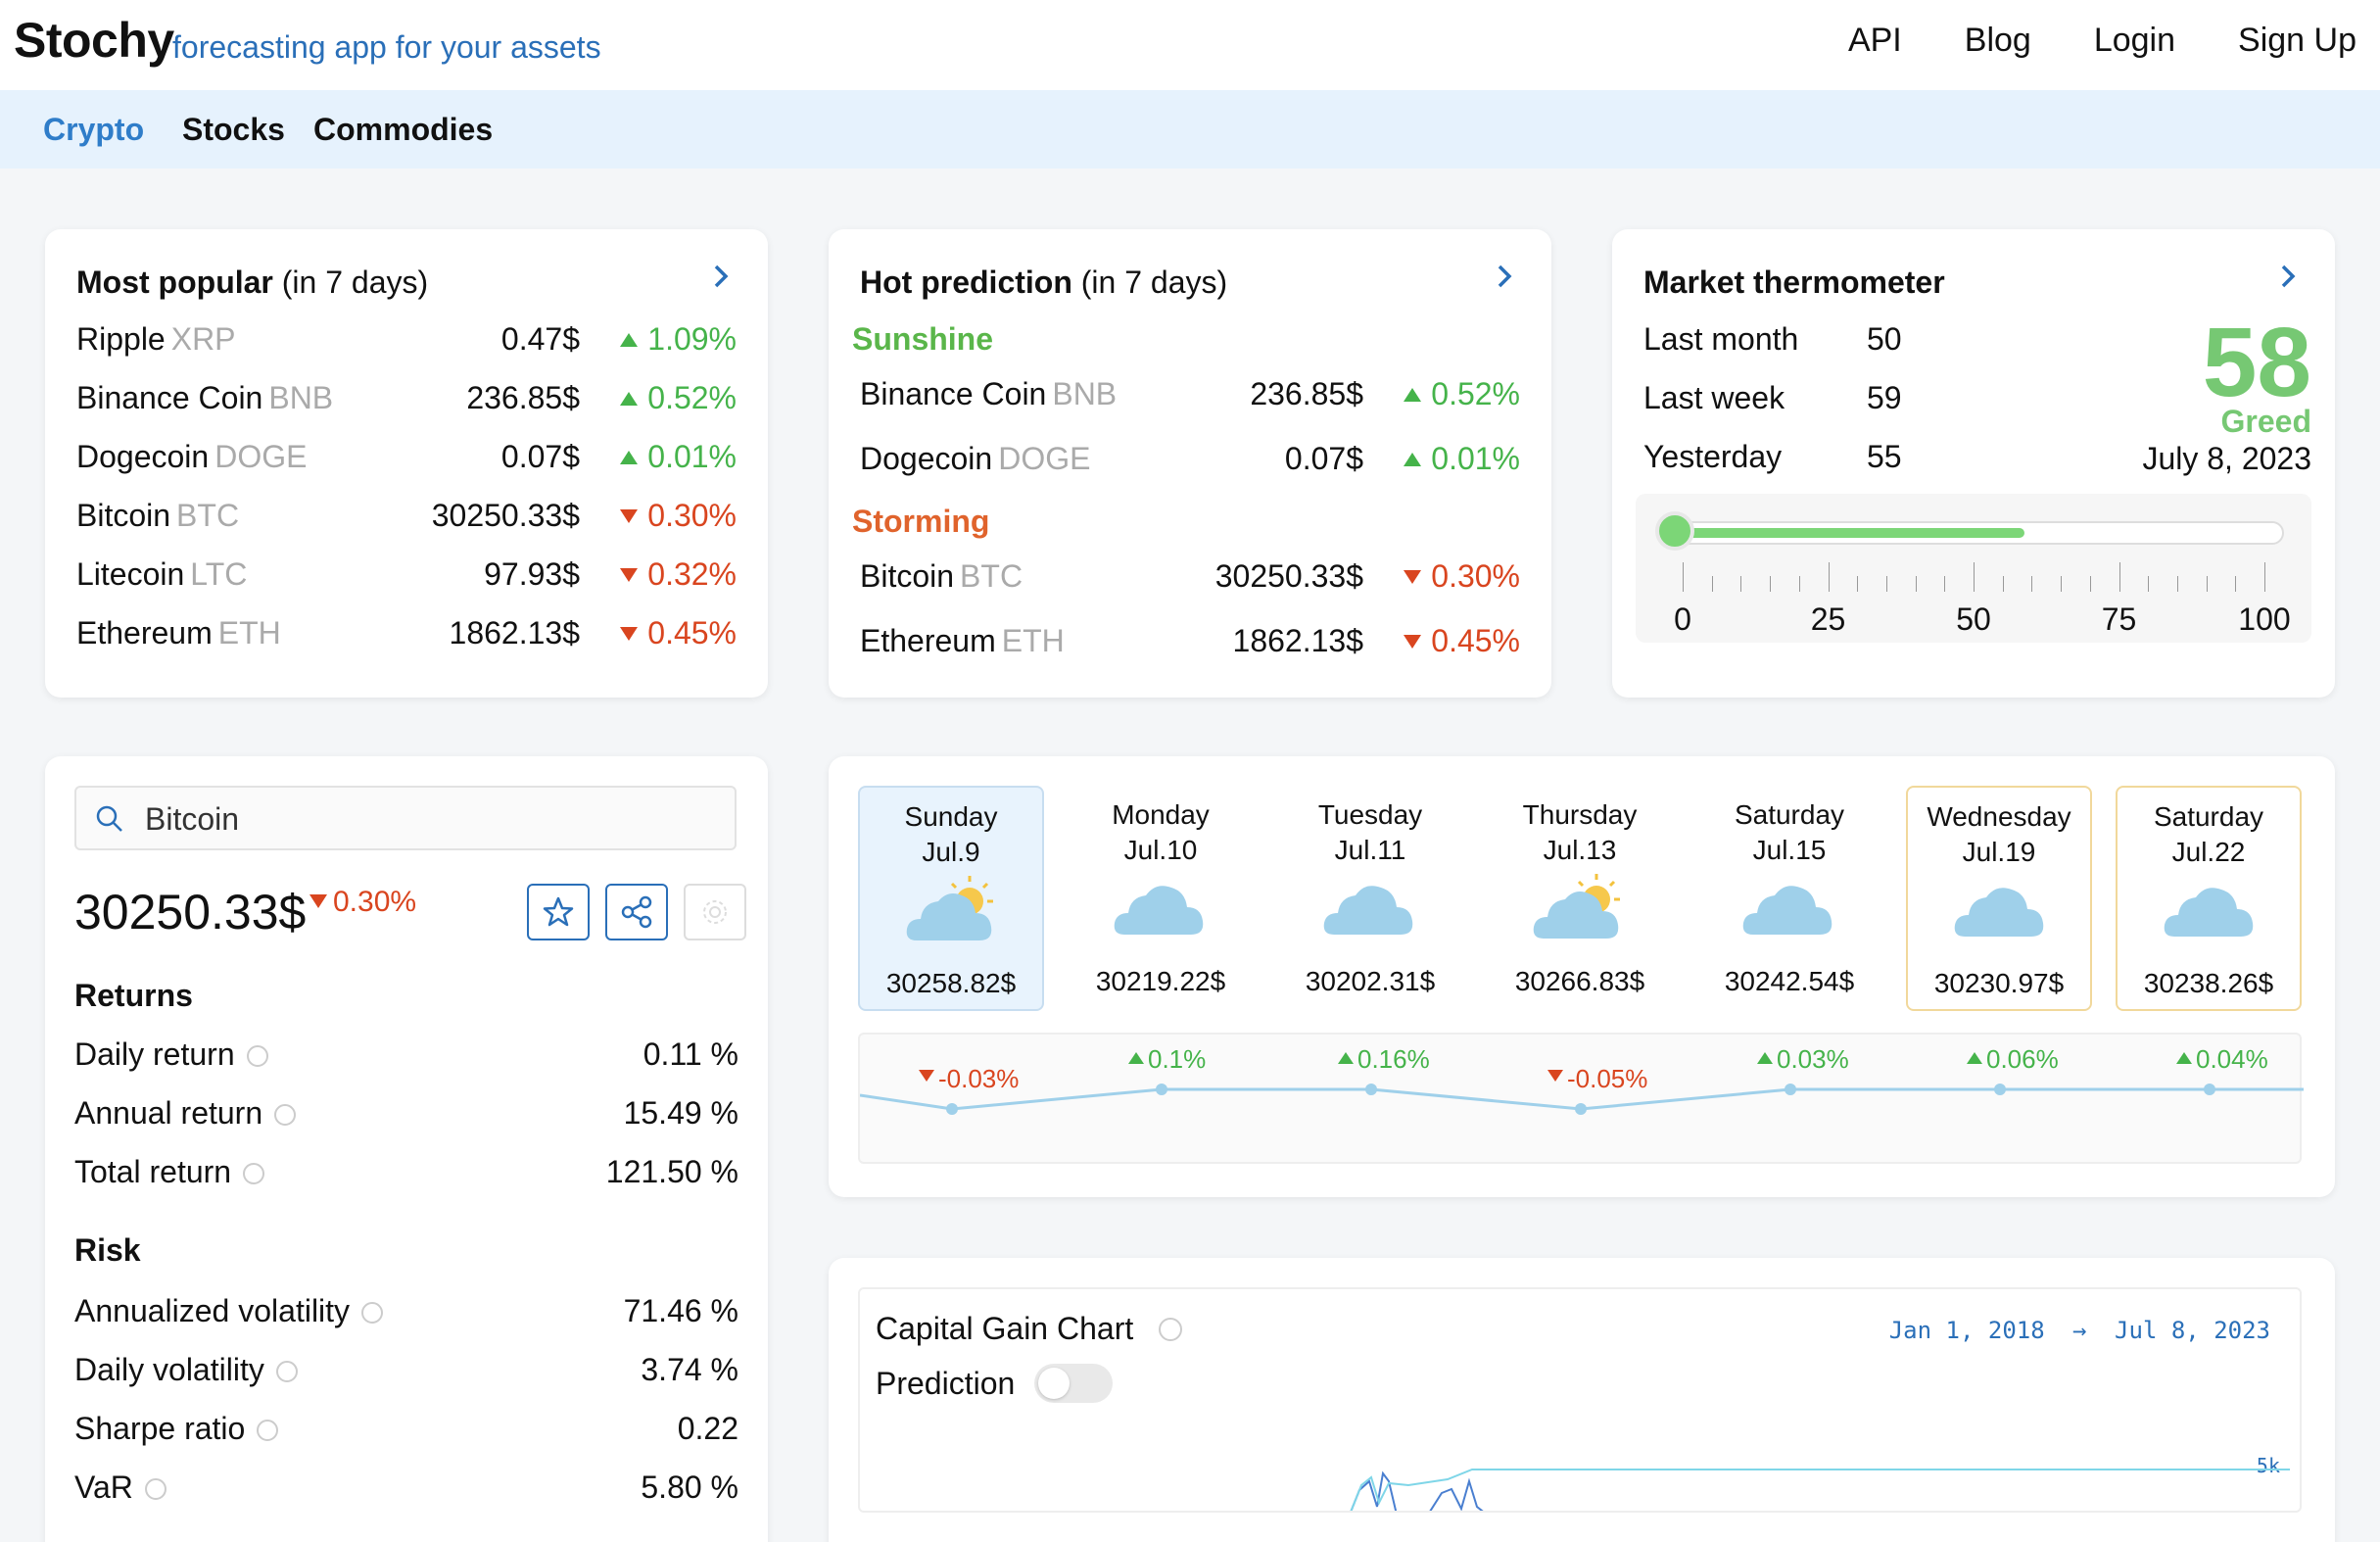 This screenshot has height=1542, width=2380. I want to click on storming-asset-row: Ethereum ETH 1862.13$ 0.45%, so click(1190, 642).